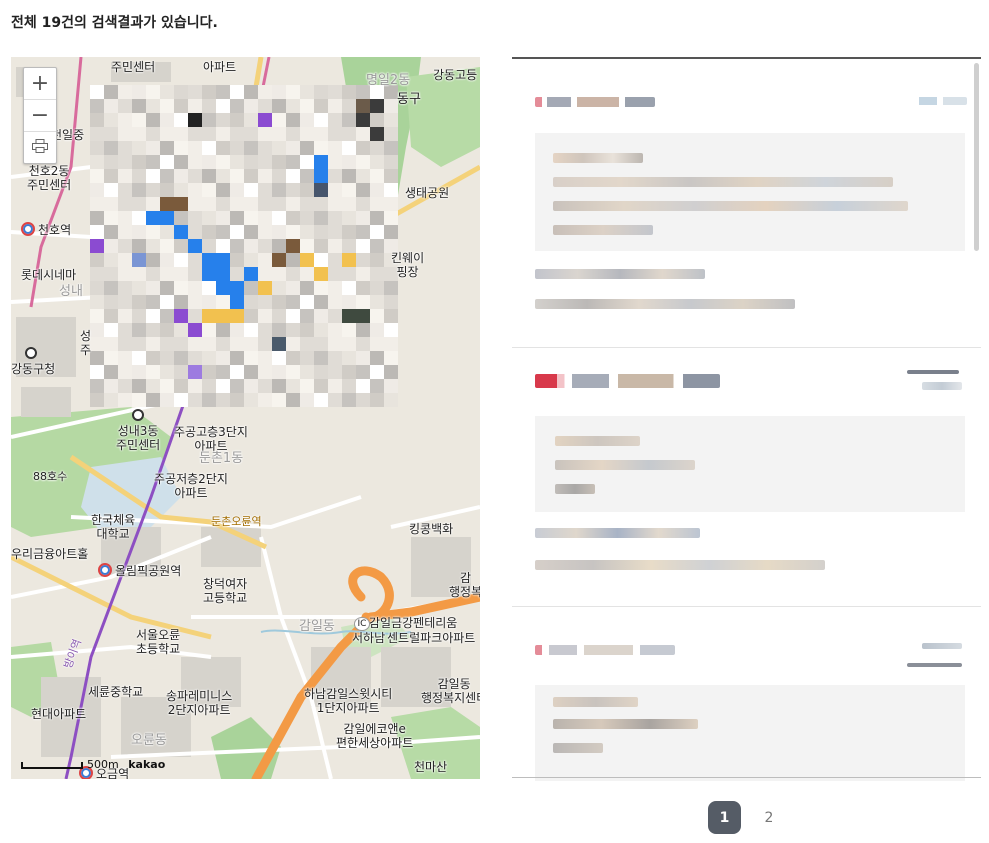  I want to click on map-label: 하남감일스윗시티 1단지아파트, so click(348, 701).